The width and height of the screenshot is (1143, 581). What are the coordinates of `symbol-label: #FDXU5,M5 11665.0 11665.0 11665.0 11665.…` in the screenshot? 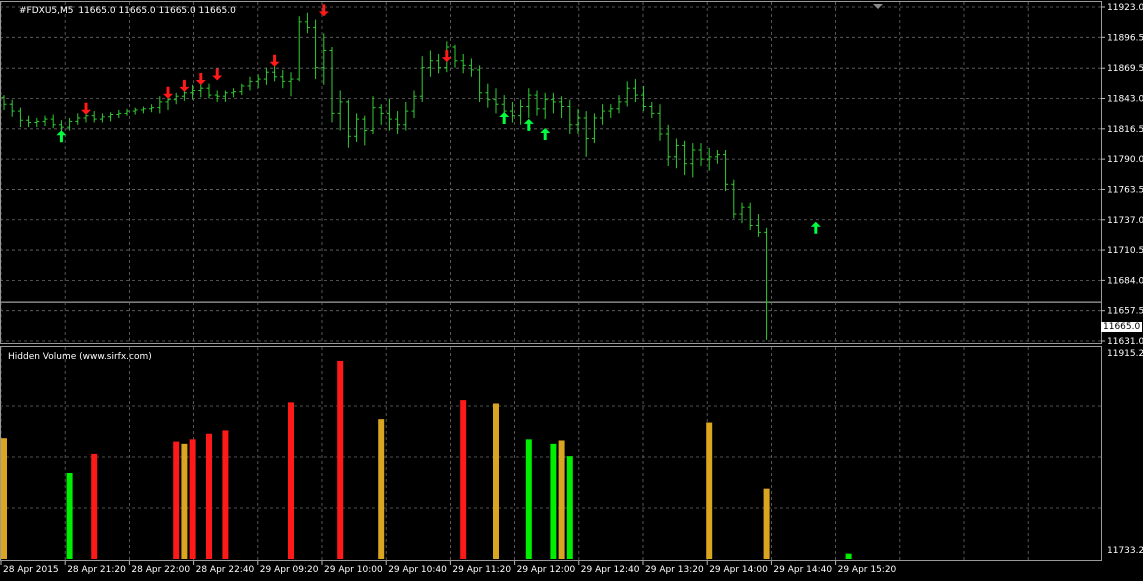 It's located at (127, 11).